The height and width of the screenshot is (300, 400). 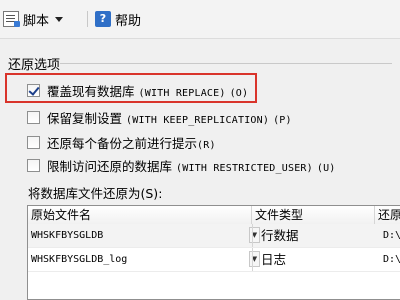 I want to click on option-replace: 覆盖现有数据库 (WITH REPLACE) (O), so click(x=138, y=90).